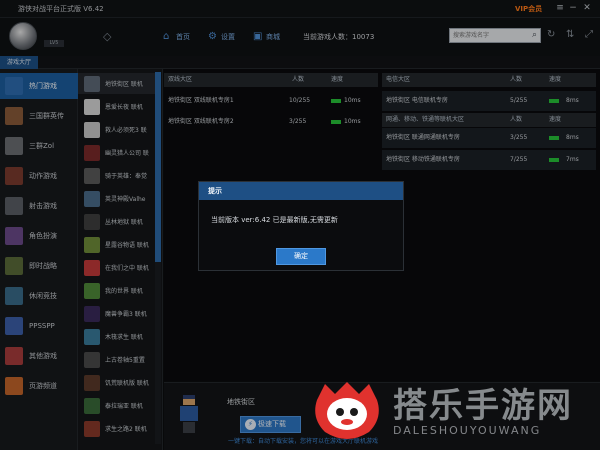  What do you see at coordinates (301, 256) in the screenshot?
I see `ok-button: 确定` at bounding box center [301, 256].